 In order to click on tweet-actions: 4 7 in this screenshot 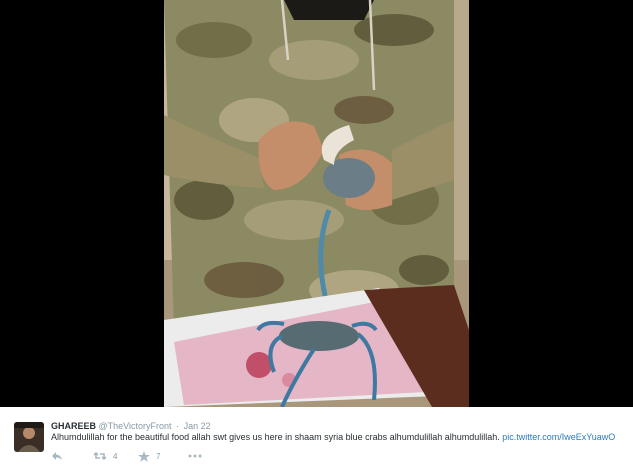, I will do `click(126, 456)`.